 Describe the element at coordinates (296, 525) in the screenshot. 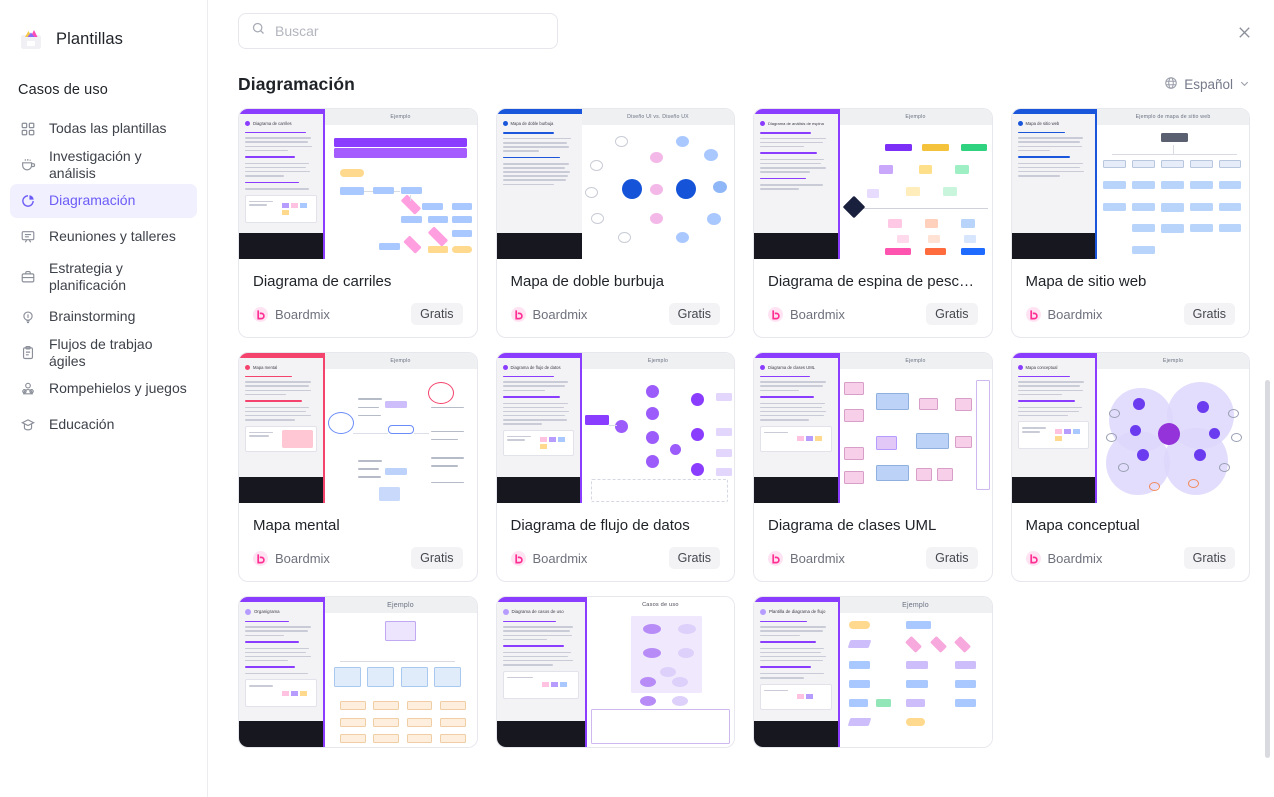

I see `template-title: Mapa mental` at that location.